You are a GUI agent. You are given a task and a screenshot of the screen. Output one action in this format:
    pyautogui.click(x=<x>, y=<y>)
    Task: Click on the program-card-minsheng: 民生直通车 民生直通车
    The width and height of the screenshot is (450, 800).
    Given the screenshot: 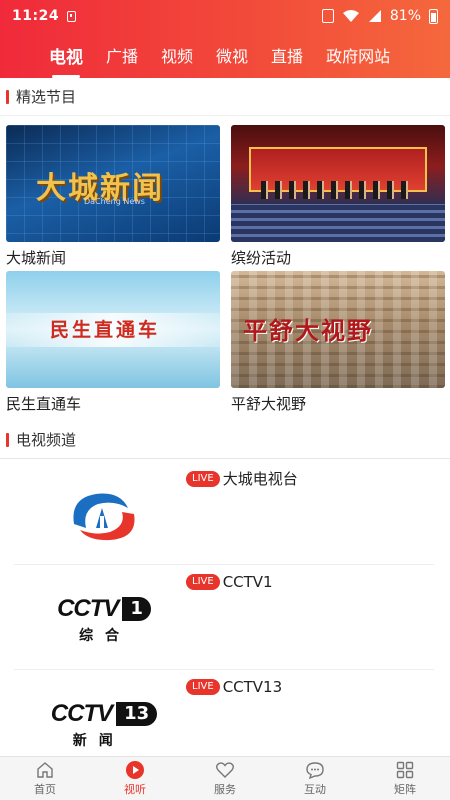 What is the action you would take?
    pyautogui.click(x=113, y=342)
    